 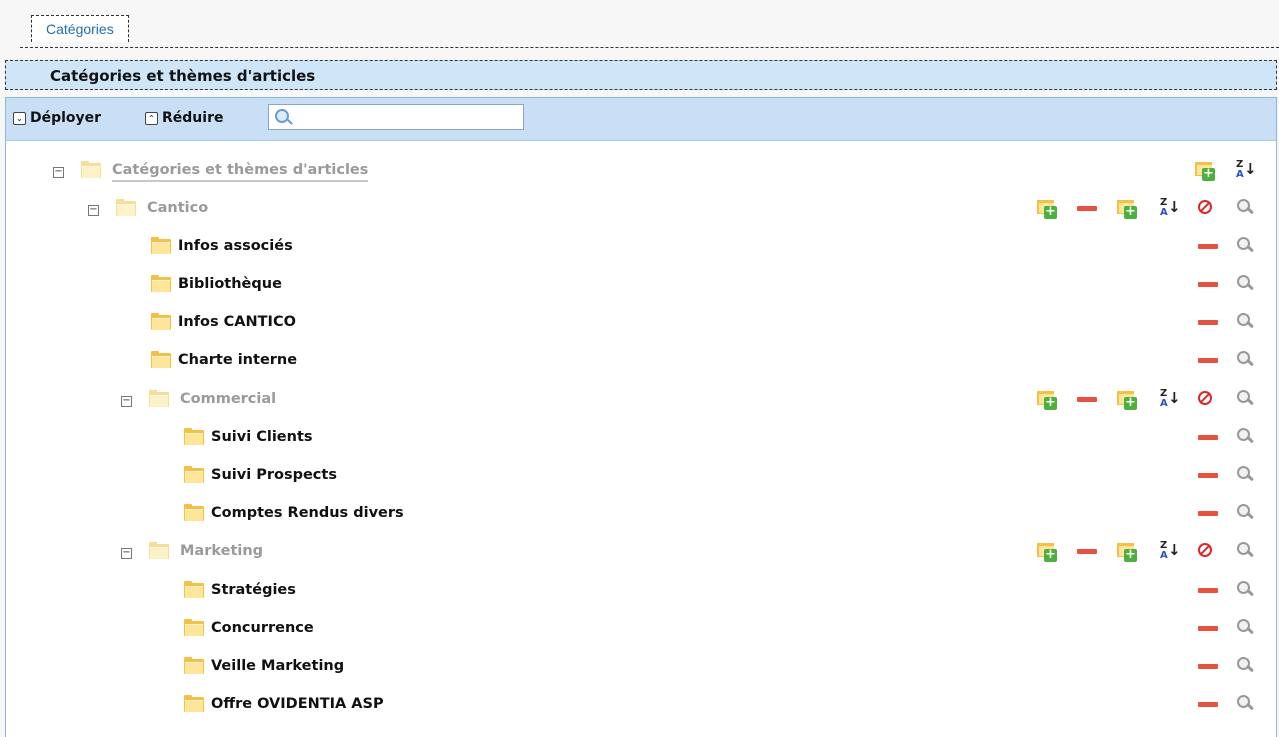 I want to click on collapse-label: Réduire, so click(x=193, y=118).